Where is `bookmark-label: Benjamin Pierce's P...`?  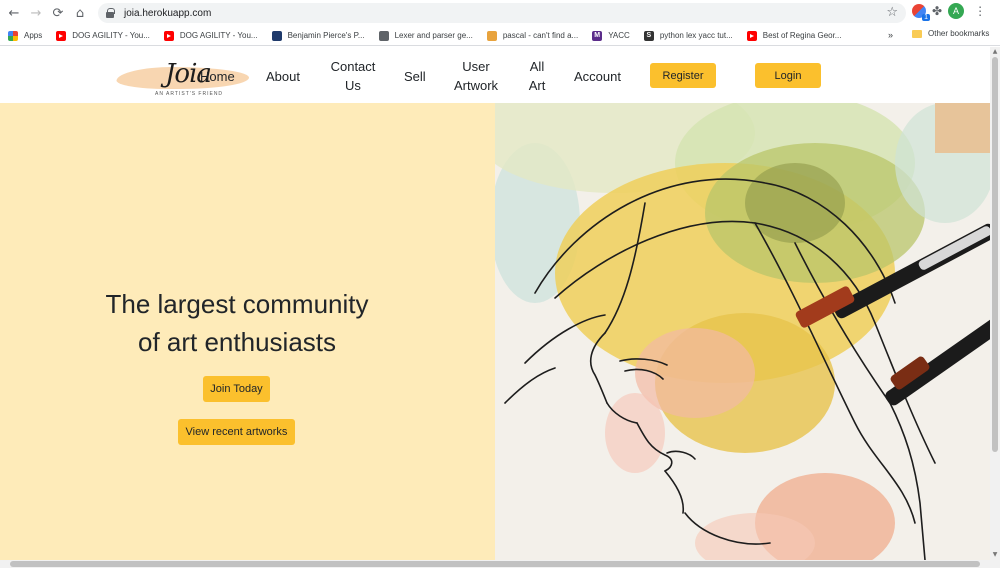
bookmark-label: Benjamin Pierce's P... is located at coordinates (326, 35).